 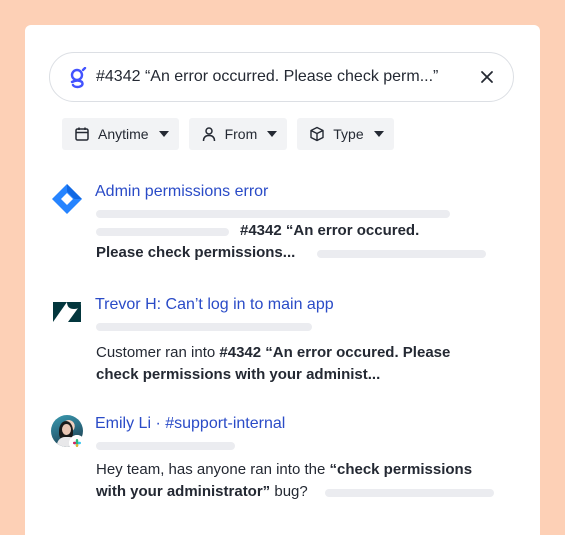 I want to click on person-icon, so click(x=208, y=134).